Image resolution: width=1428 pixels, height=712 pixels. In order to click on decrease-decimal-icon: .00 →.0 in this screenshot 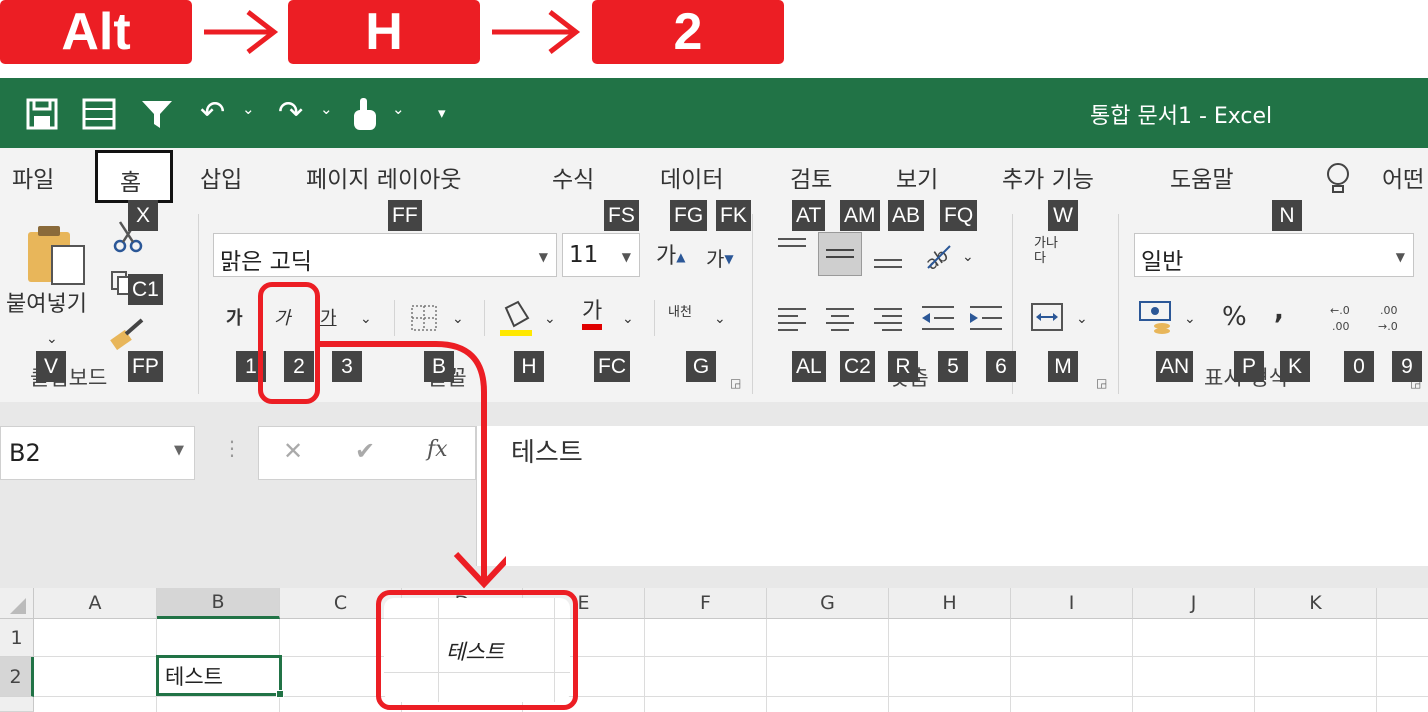, I will do `click(1396, 318)`.